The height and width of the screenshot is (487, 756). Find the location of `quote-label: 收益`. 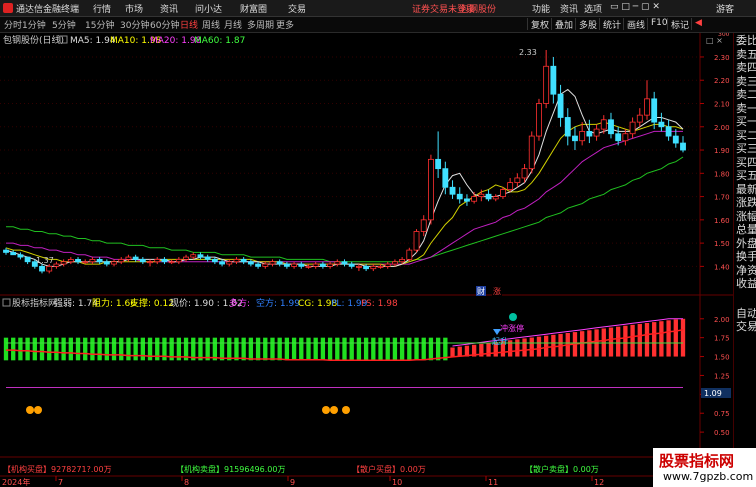

quote-label: 收益 is located at coordinates (746, 283).